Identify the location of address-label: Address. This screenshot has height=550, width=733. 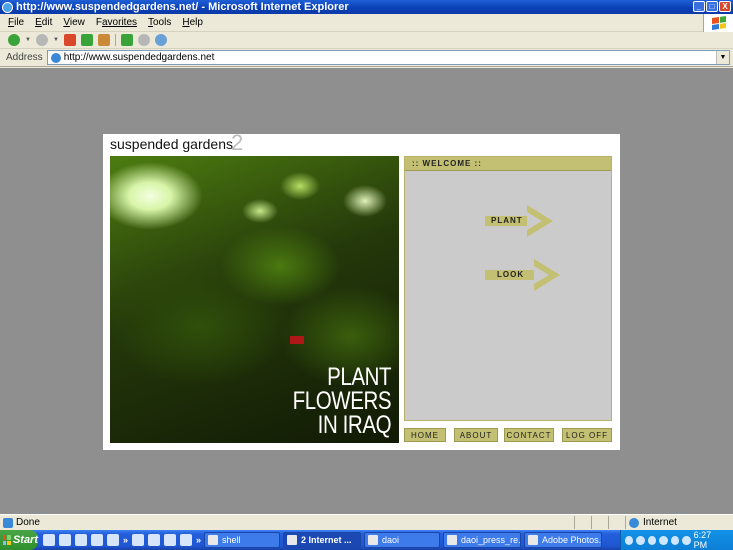
(24, 57).